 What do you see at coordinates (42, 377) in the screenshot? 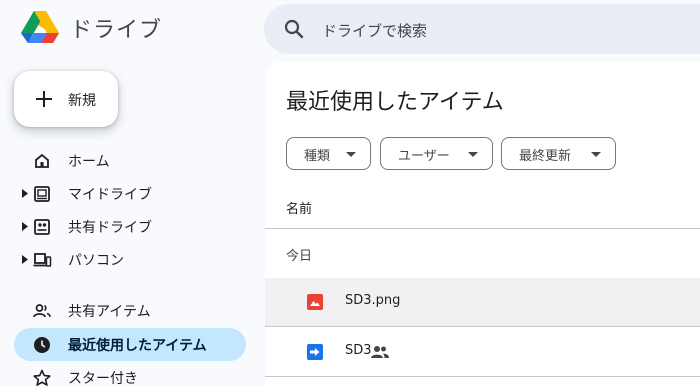
I see `star-icon` at bounding box center [42, 377].